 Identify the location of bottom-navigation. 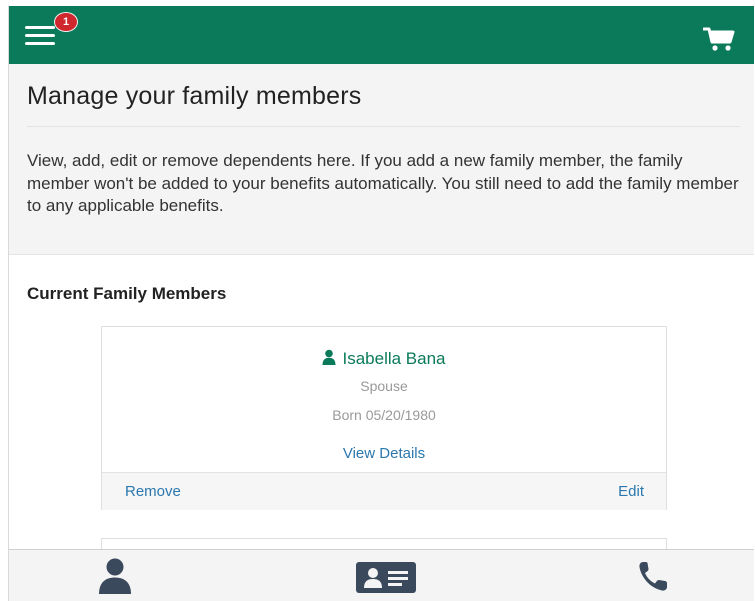
(381, 575).